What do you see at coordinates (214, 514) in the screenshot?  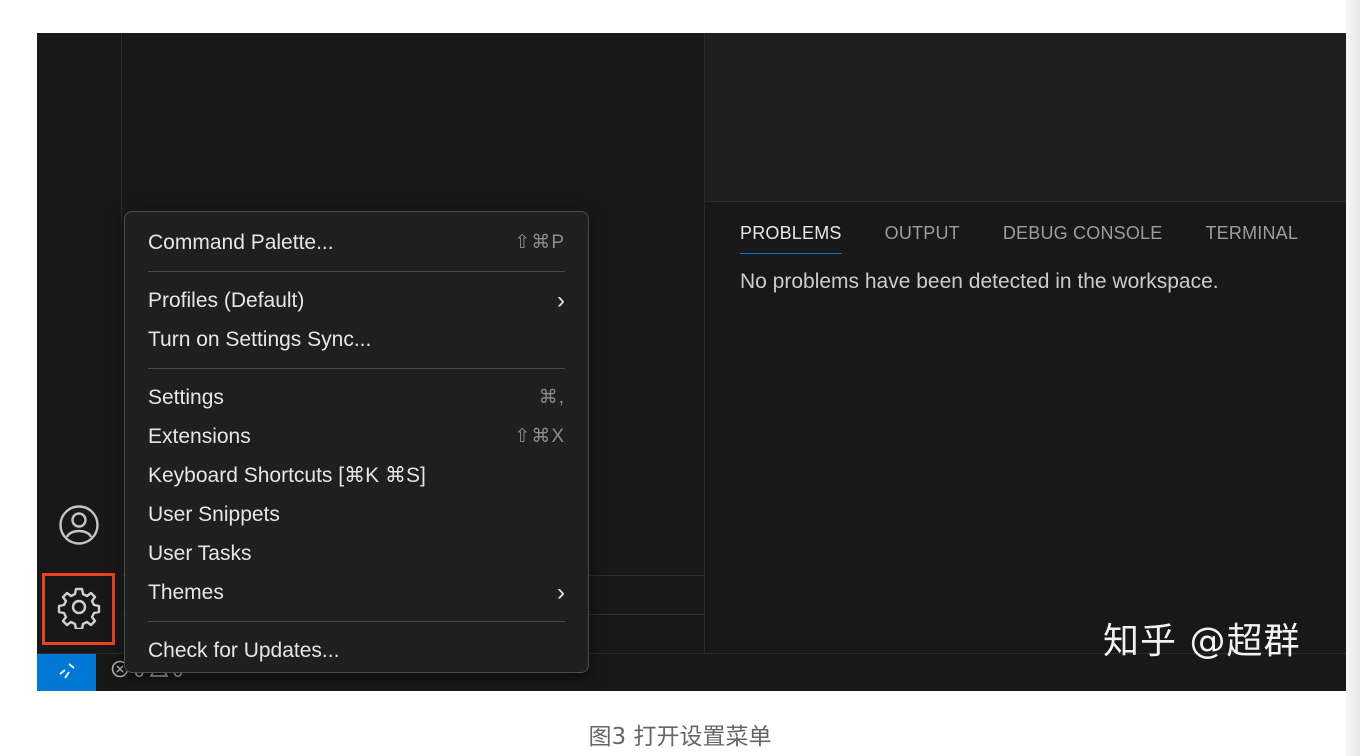 I see `menu-item-label: User Snippets` at bounding box center [214, 514].